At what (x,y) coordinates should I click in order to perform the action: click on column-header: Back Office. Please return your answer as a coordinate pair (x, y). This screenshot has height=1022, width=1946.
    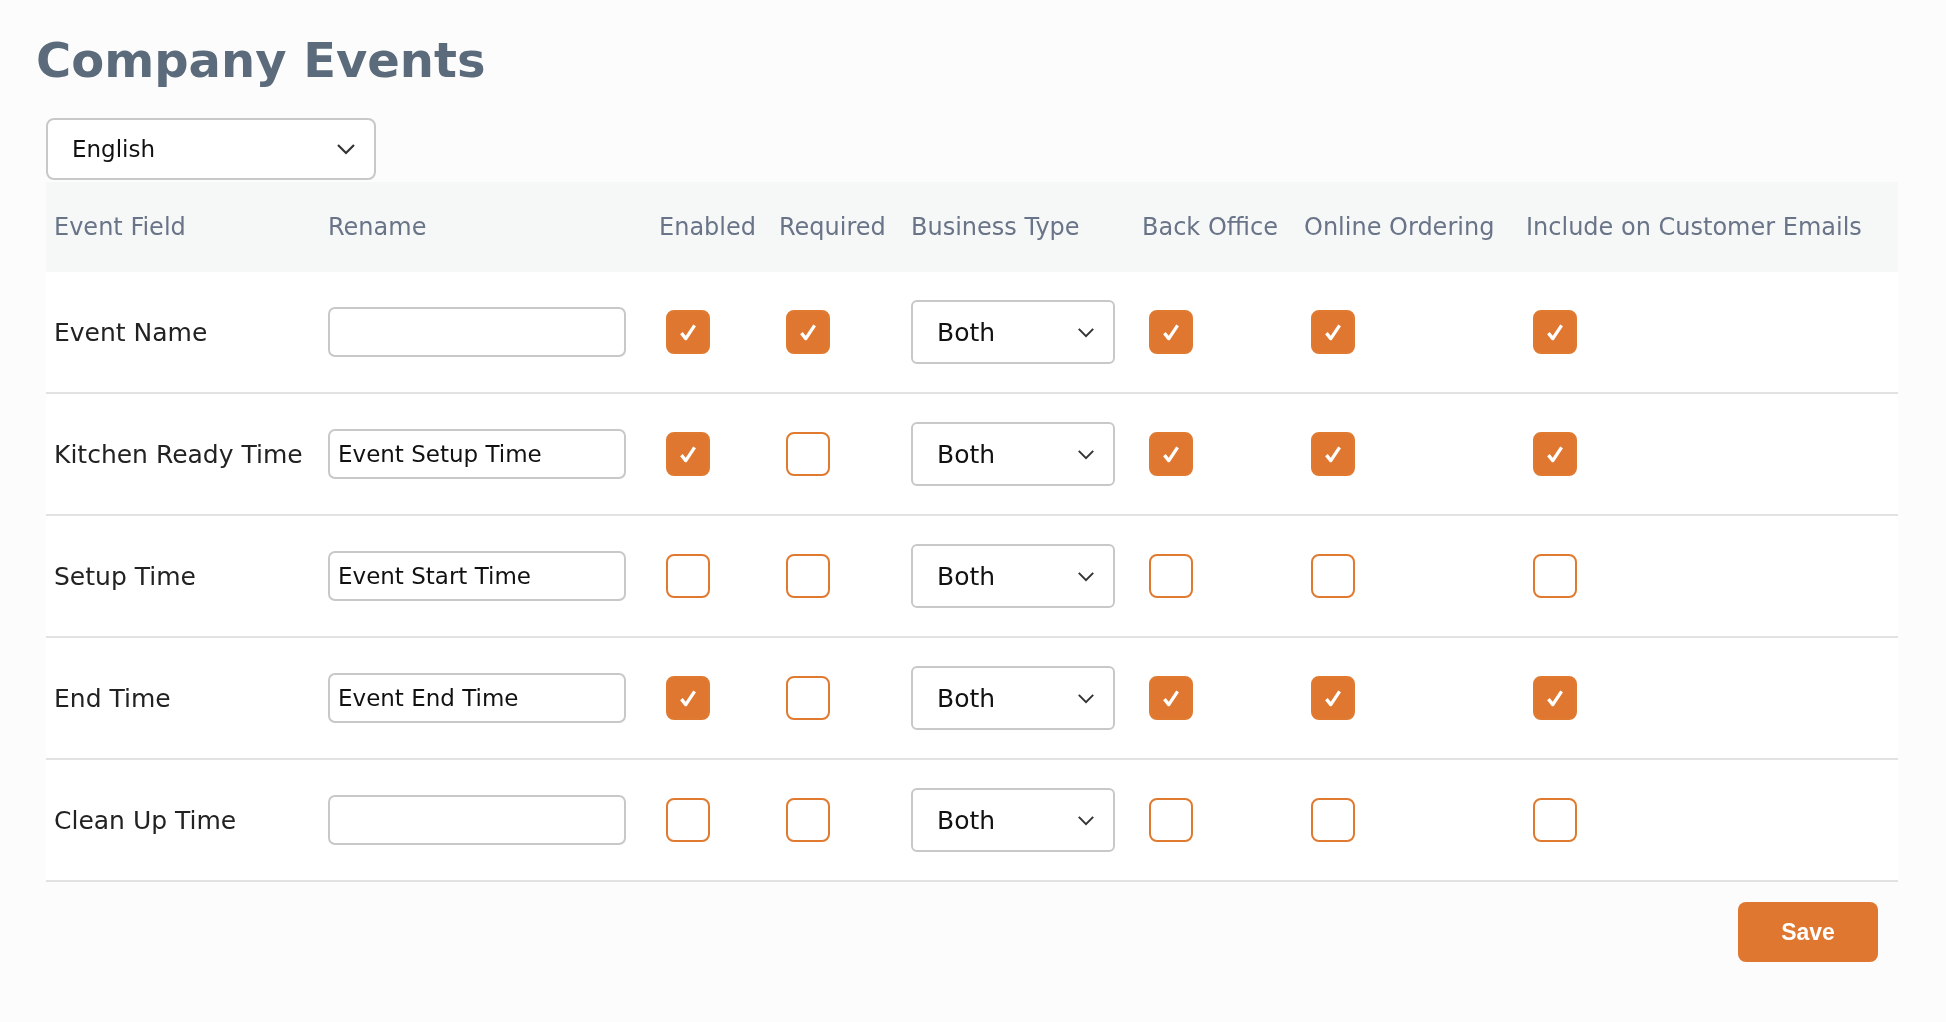
    Looking at the image, I should click on (1210, 227).